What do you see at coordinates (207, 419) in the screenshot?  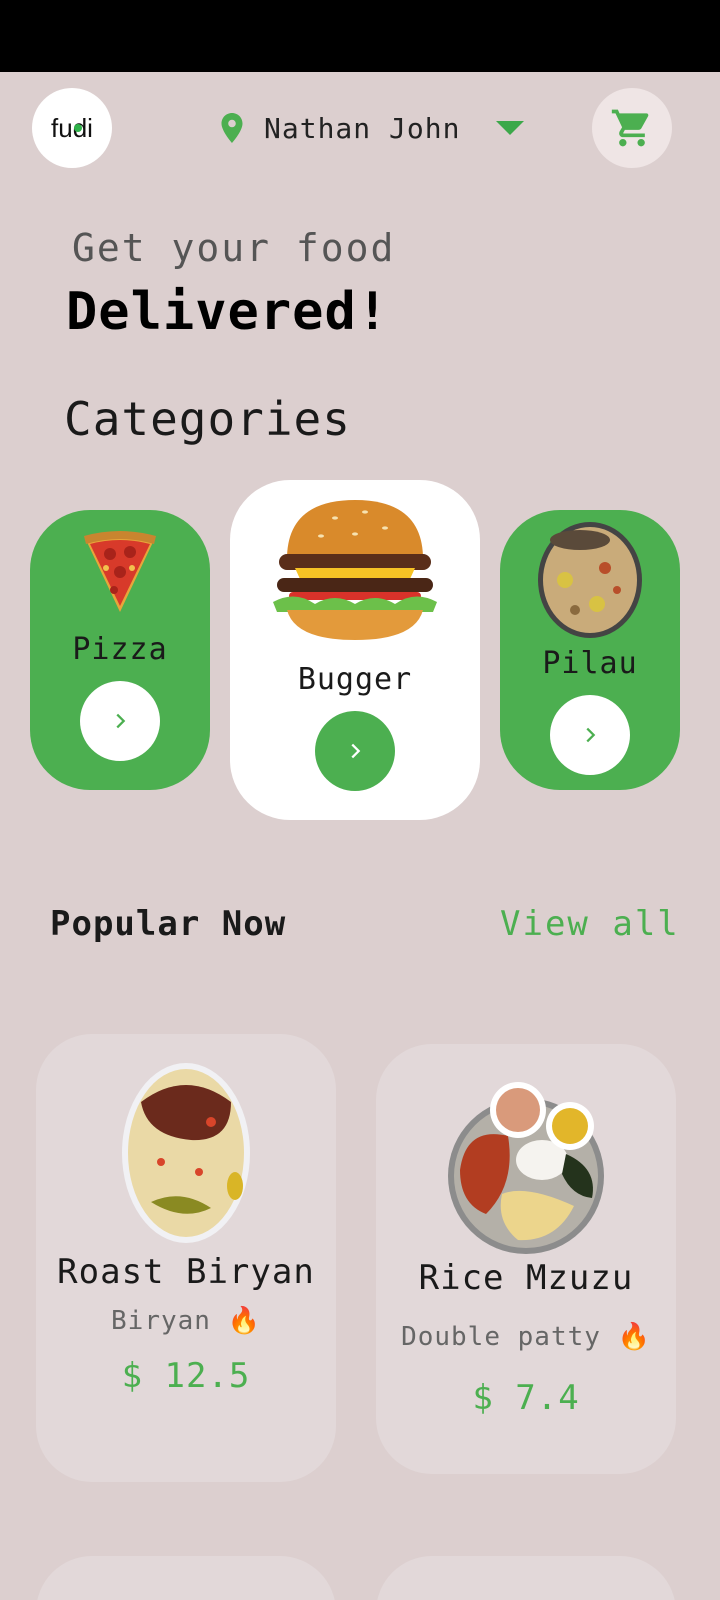 I see `categories-title: Categories` at bounding box center [207, 419].